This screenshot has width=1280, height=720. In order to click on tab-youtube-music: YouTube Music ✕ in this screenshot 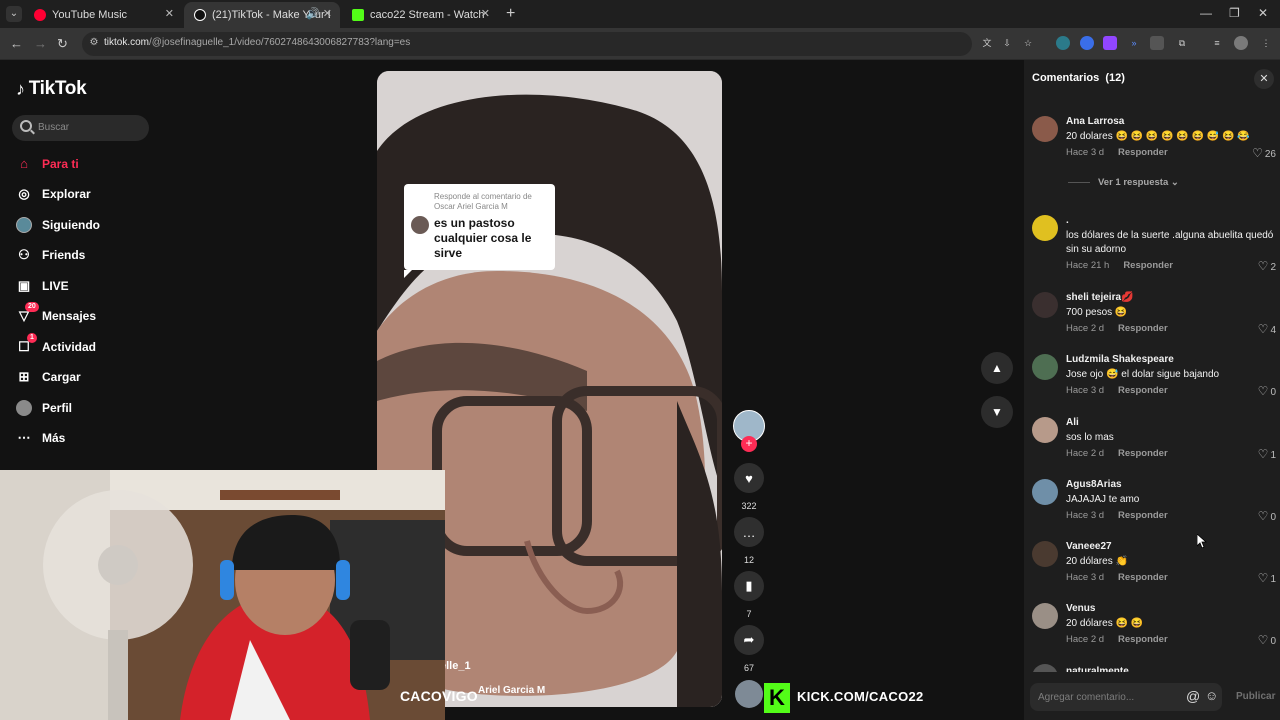, I will do `click(103, 15)`.